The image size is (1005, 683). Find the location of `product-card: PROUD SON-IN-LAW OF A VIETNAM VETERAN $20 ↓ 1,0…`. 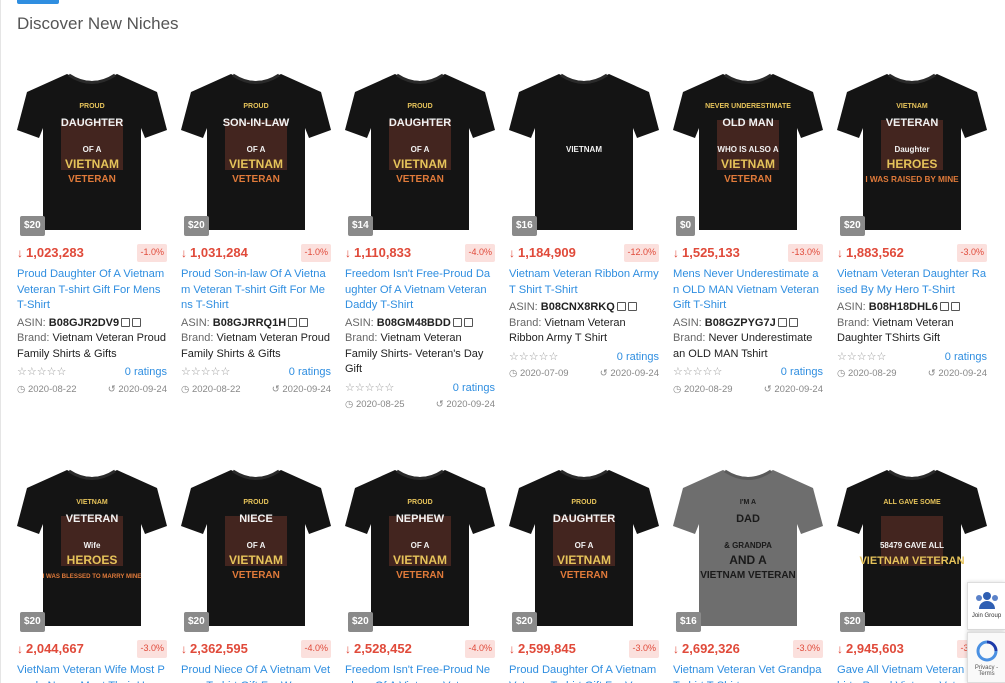

product-card: PROUD SON-IN-LAW OF A VIETNAM VETERAN $20 ↓ 1,0… is located at coordinates (256, 240).